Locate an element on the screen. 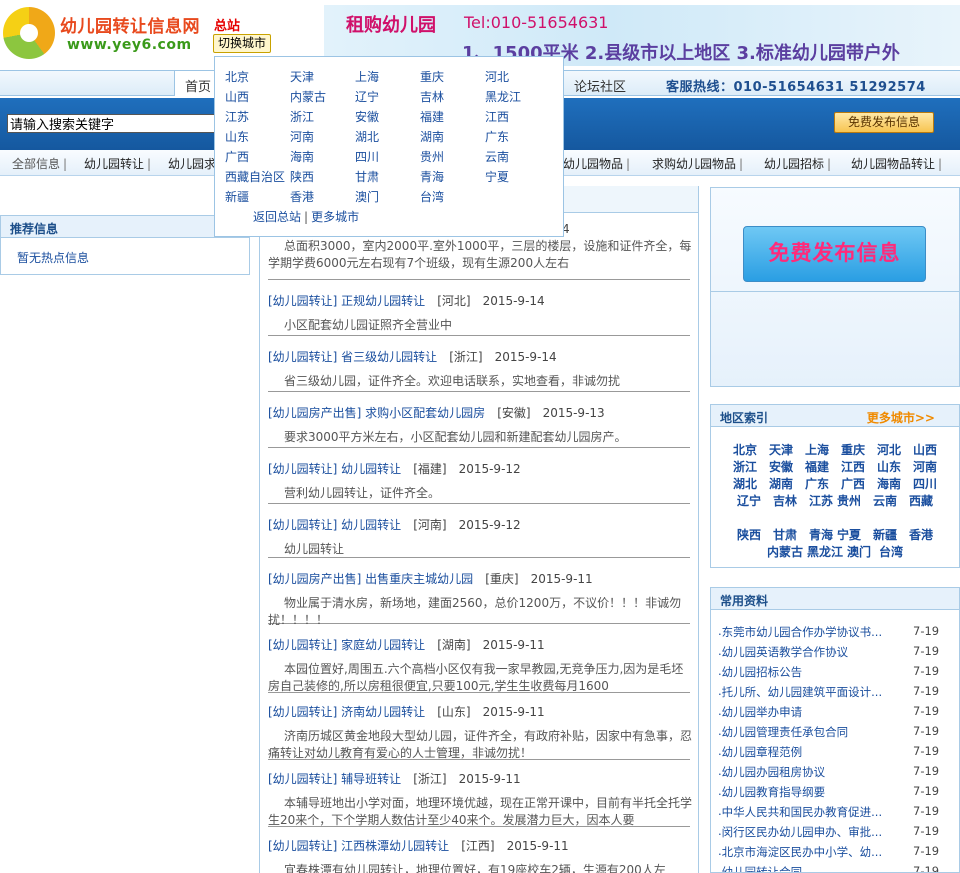 The width and height of the screenshot is (960, 873). city-link: 广东 is located at coordinates (497, 136).